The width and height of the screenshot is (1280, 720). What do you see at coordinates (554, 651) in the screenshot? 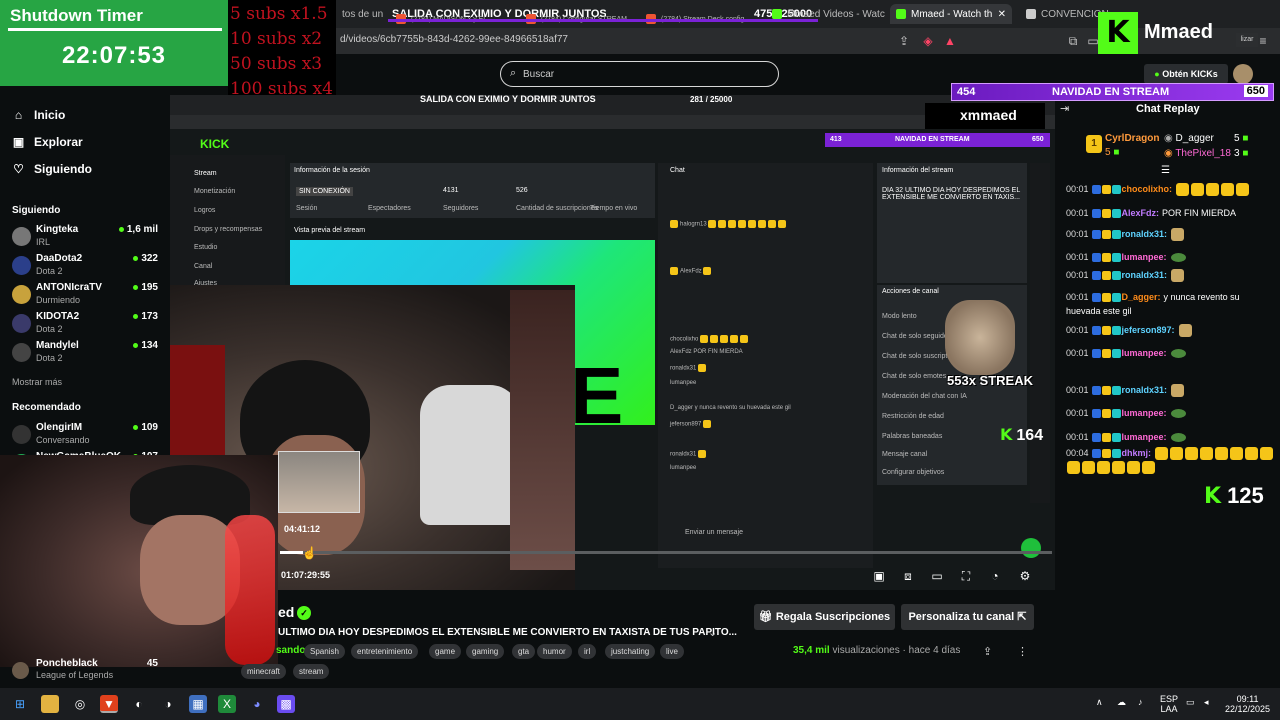
I see `tag-chip: humor` at bounding box center [554, 651].